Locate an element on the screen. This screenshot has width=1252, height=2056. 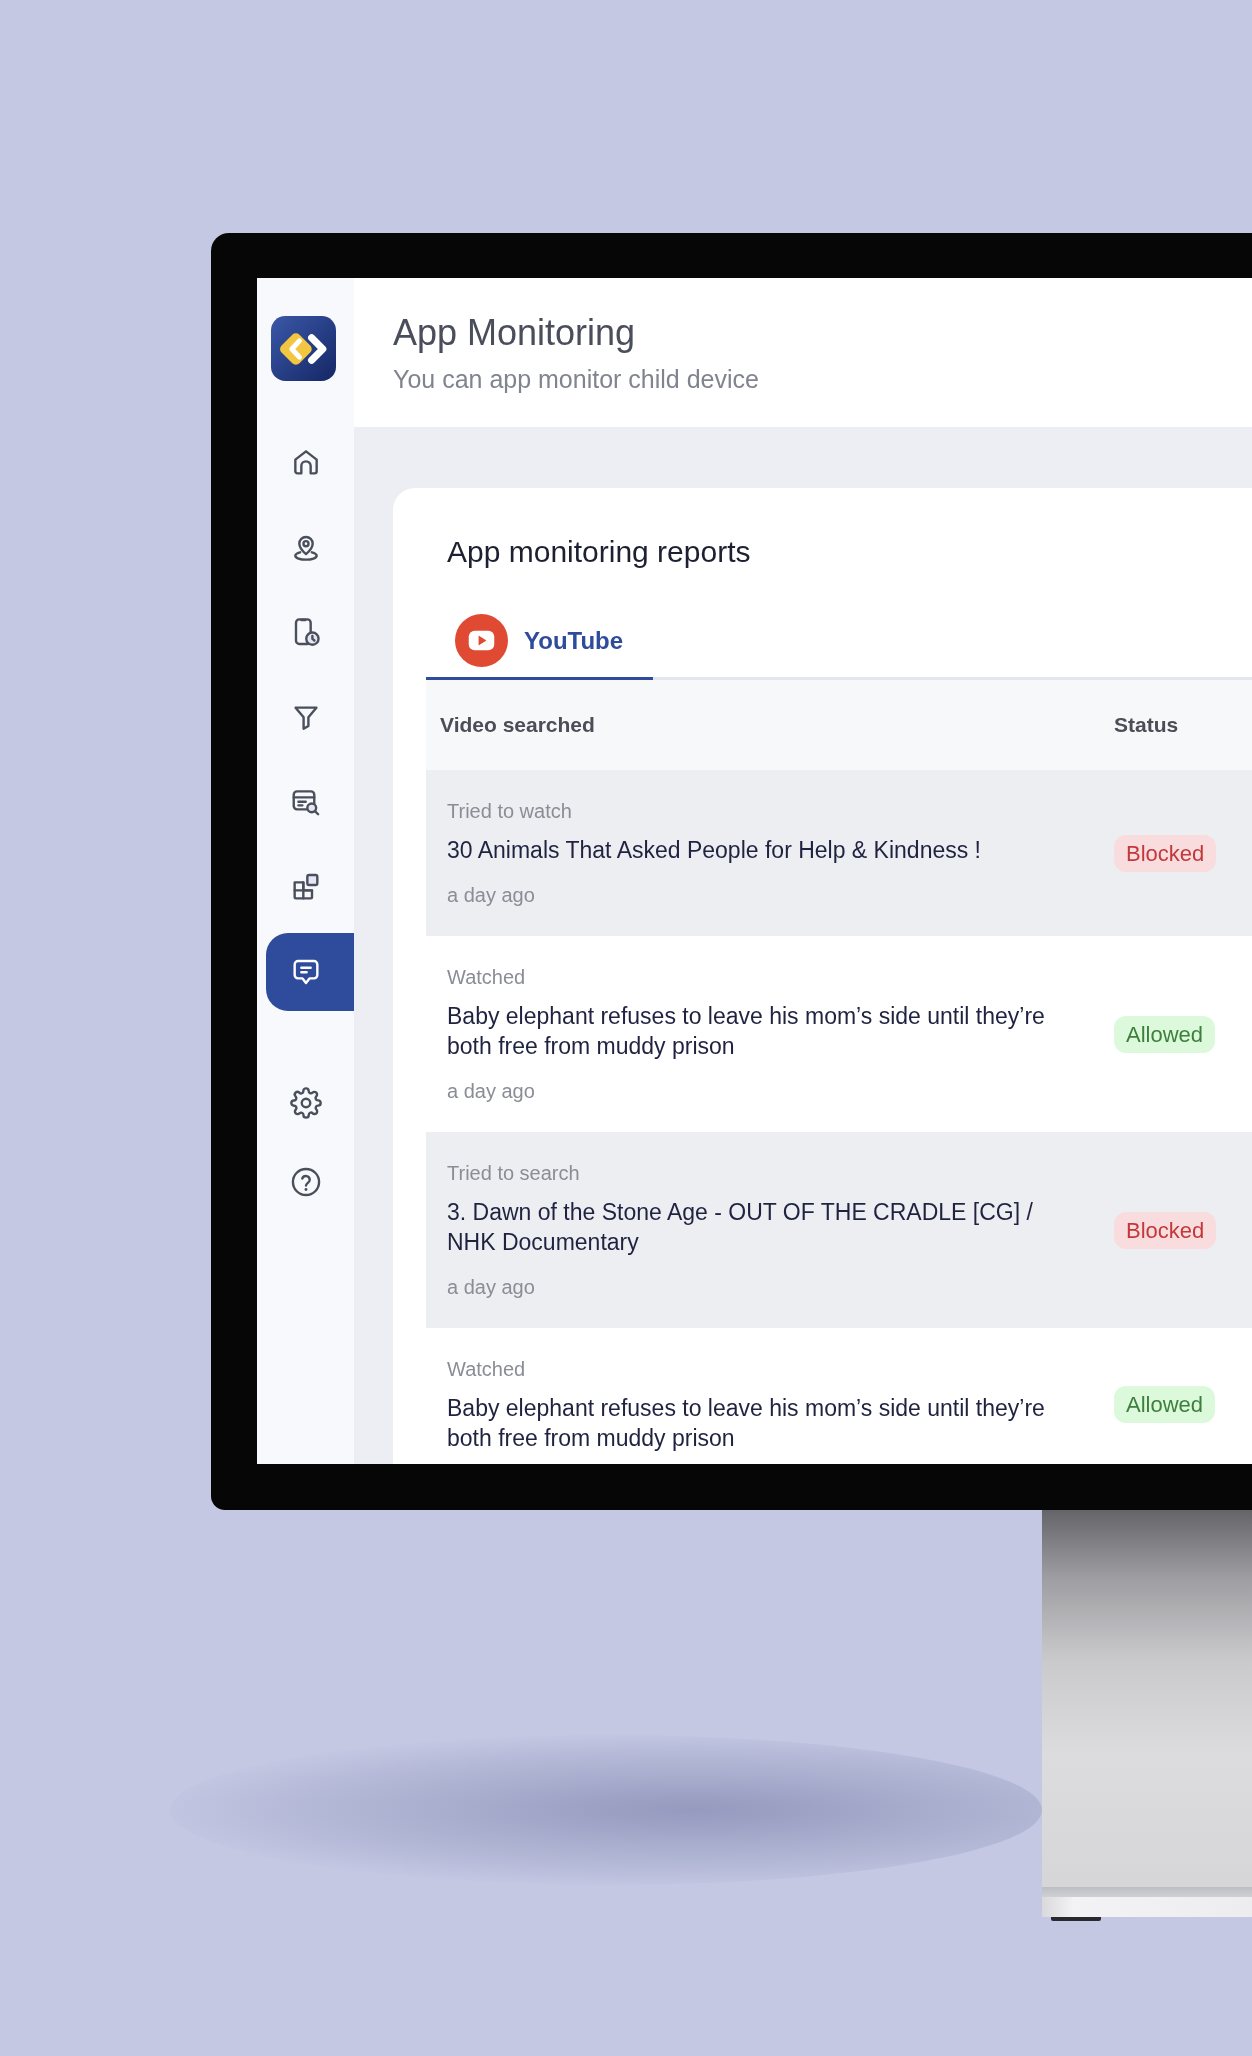
column-header: Status is located at coordinates (1146, 725).